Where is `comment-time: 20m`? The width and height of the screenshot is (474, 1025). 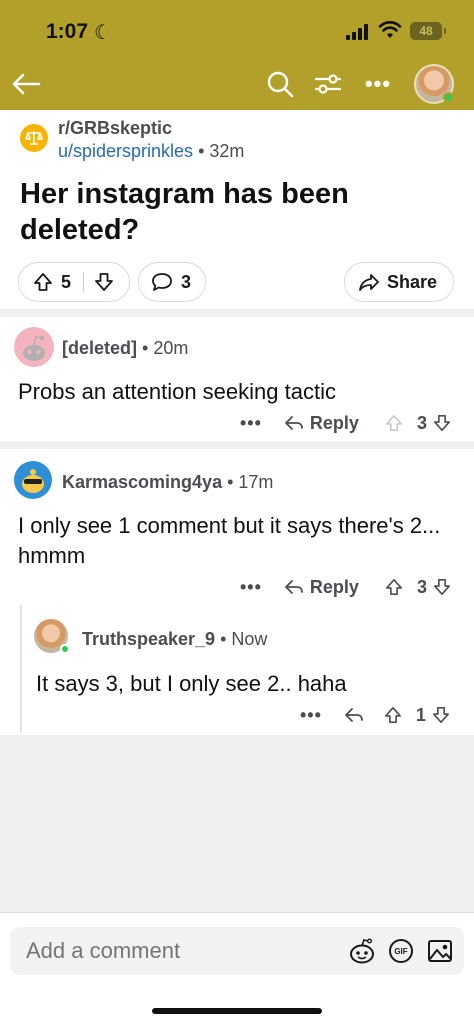 comment-time: 20m is located at coordinates (171, 348).